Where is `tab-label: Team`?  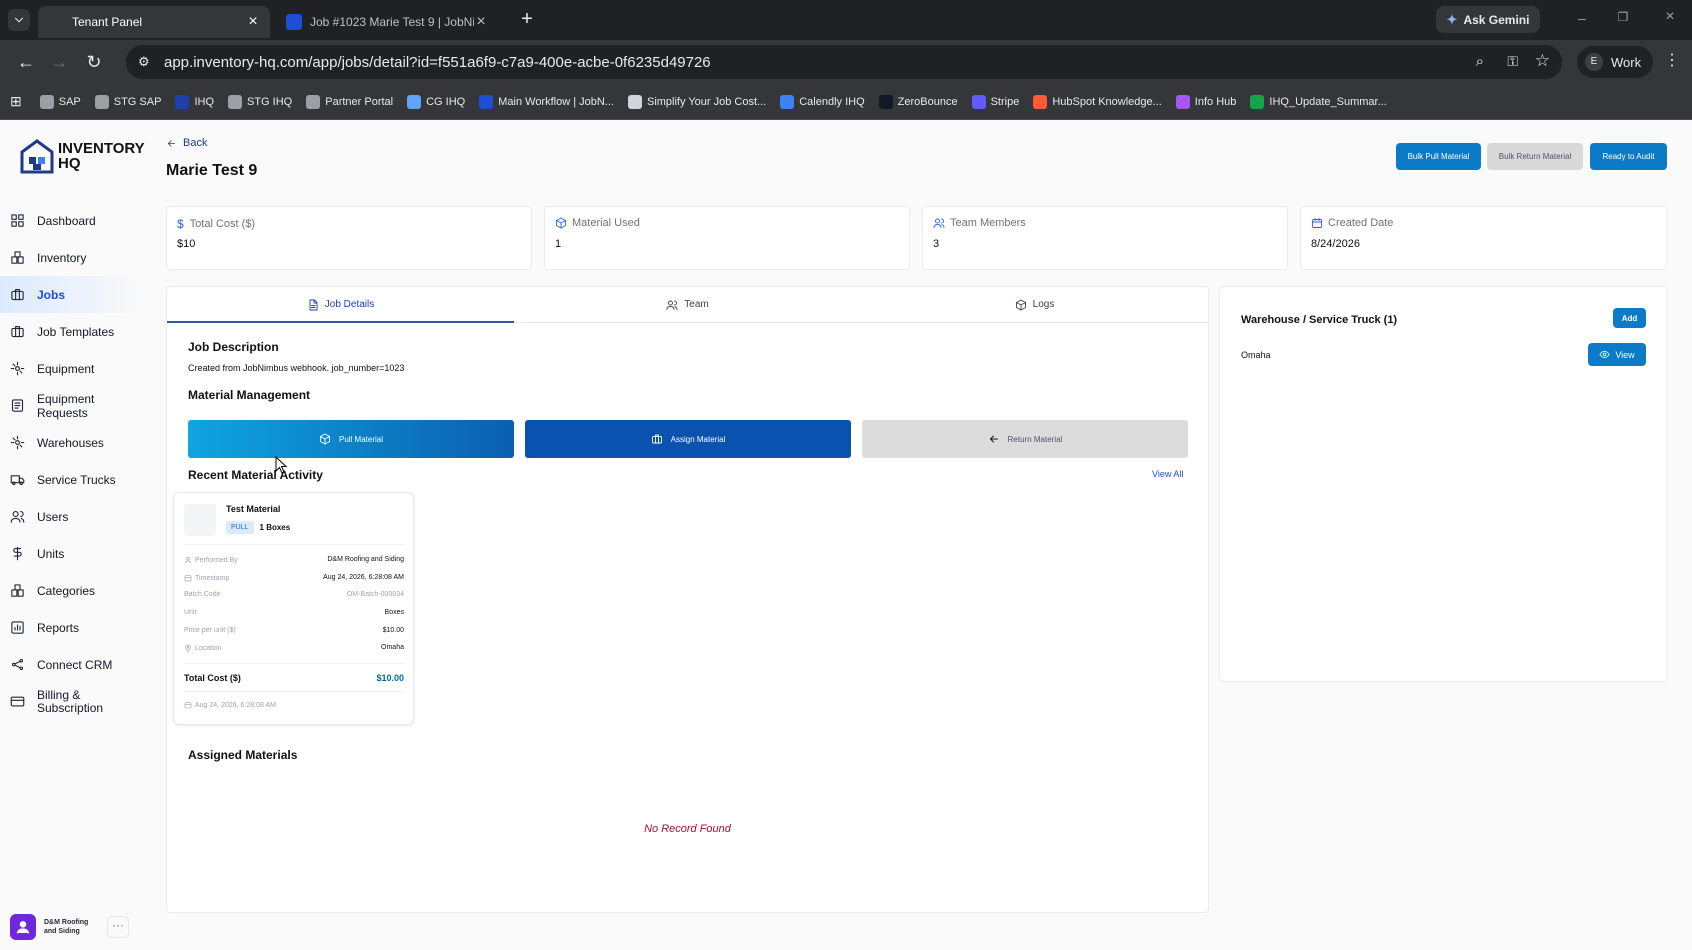
tab-label: Team is located at coordinates (696, 304).